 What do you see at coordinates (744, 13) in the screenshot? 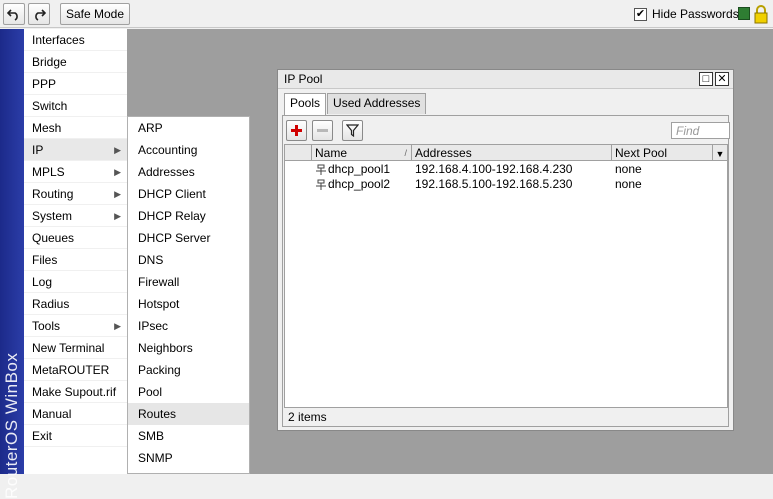
I see `status-indicator` at bounding box center [744, 13].